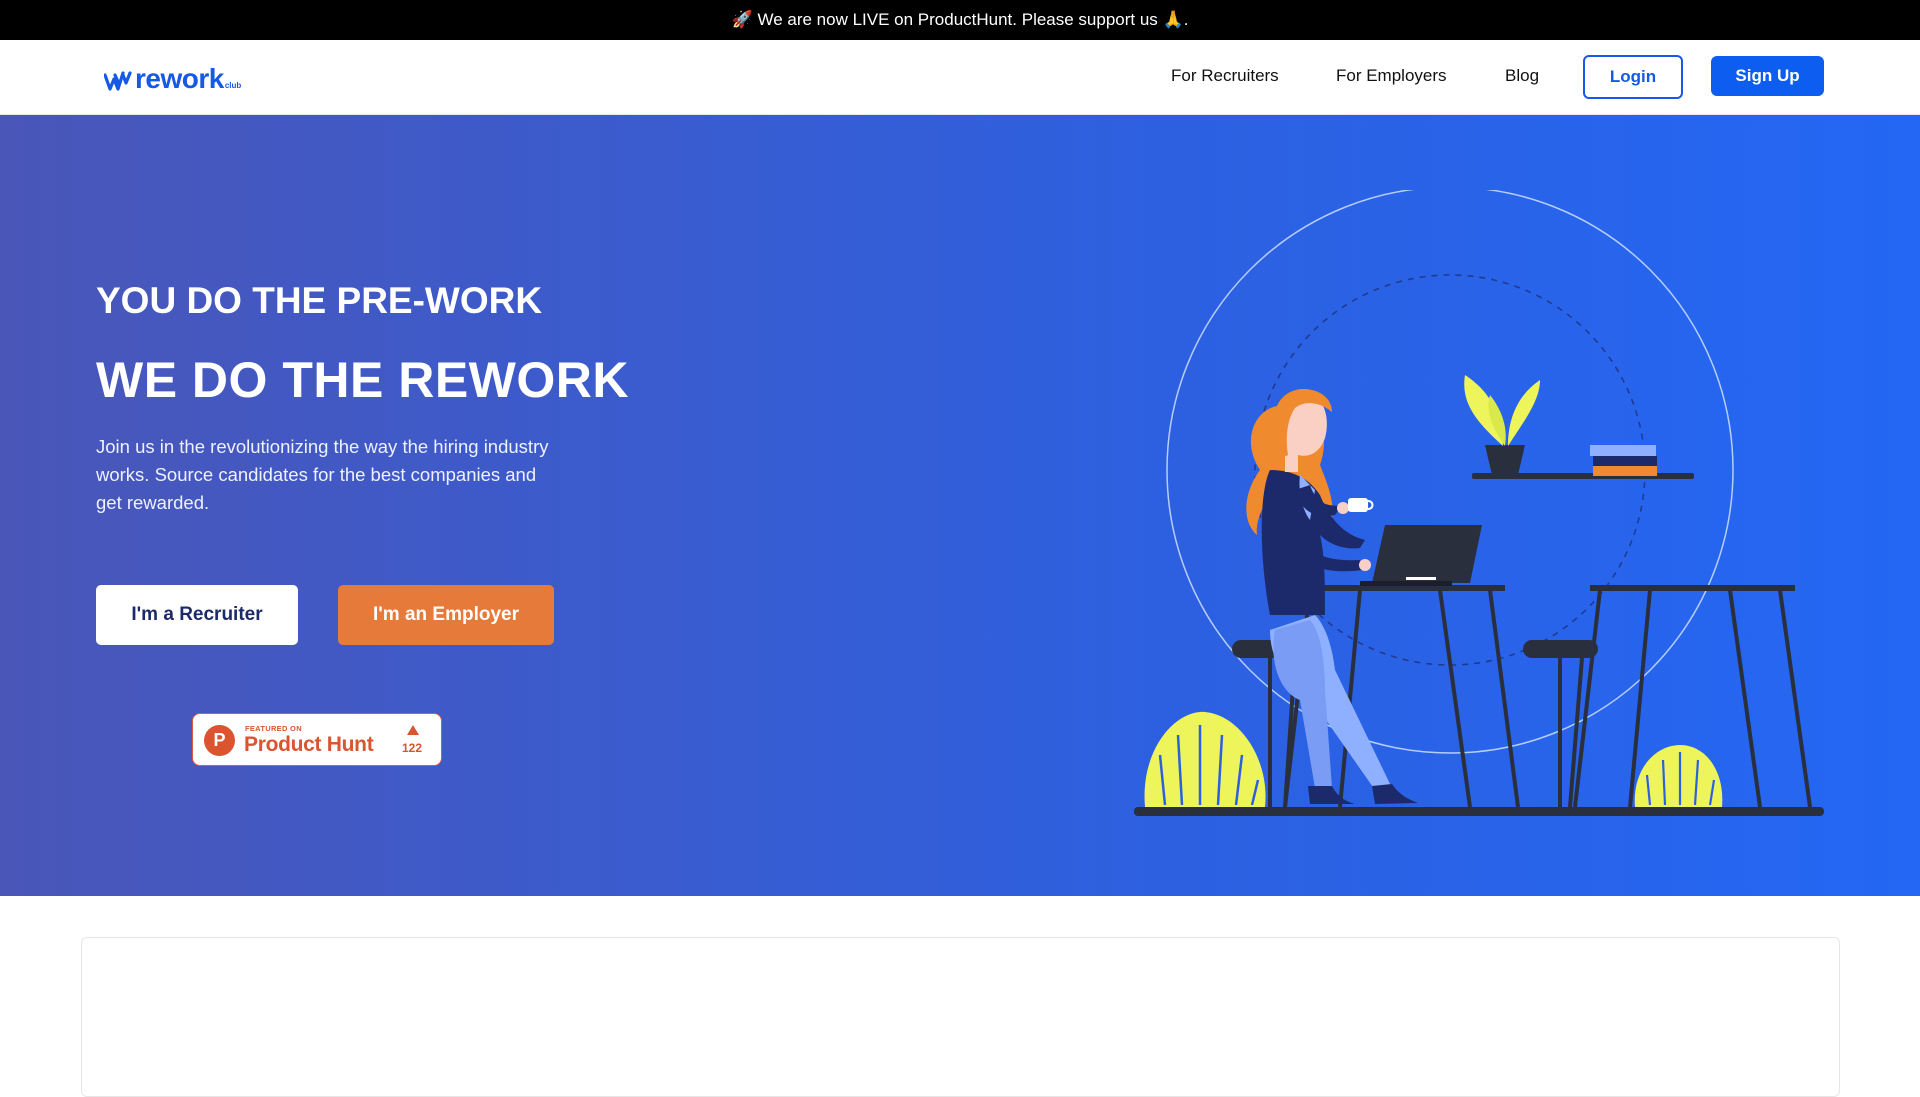  Describe the element at coordinates (1225, 76) in the screenshot. I see `nav-link-for-recruiters: For Recruiters` at that location.